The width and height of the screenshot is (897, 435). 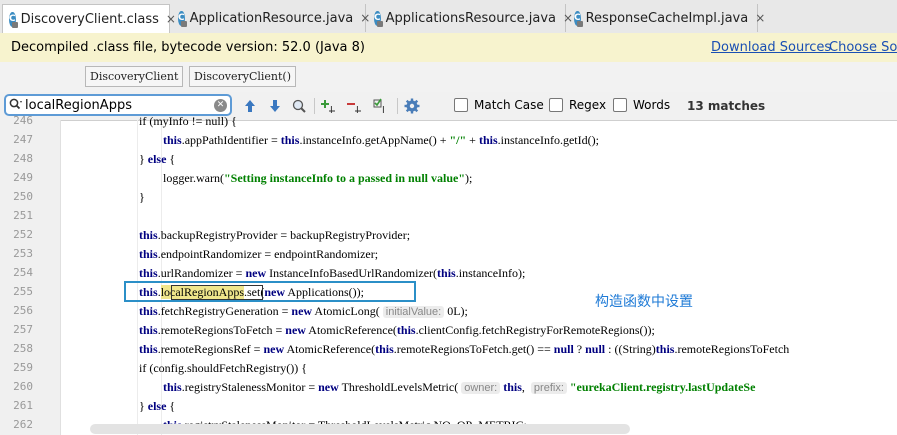 What do you see at coordinates (526, 387) in the screenshot?
I see `code-token: ,` at bounding box center [526, 387].